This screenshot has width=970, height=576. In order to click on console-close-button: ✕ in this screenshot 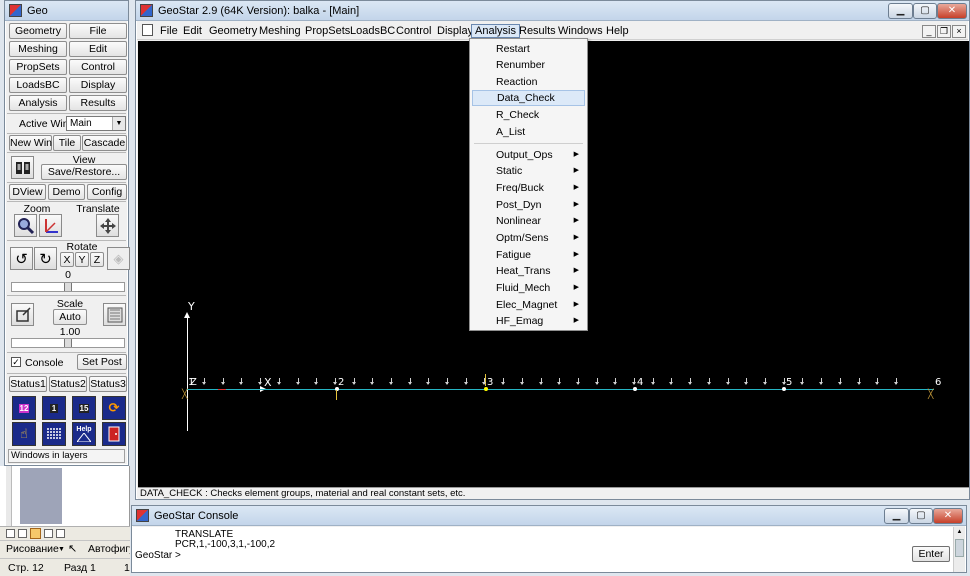, I will do `click(948, 516)`.